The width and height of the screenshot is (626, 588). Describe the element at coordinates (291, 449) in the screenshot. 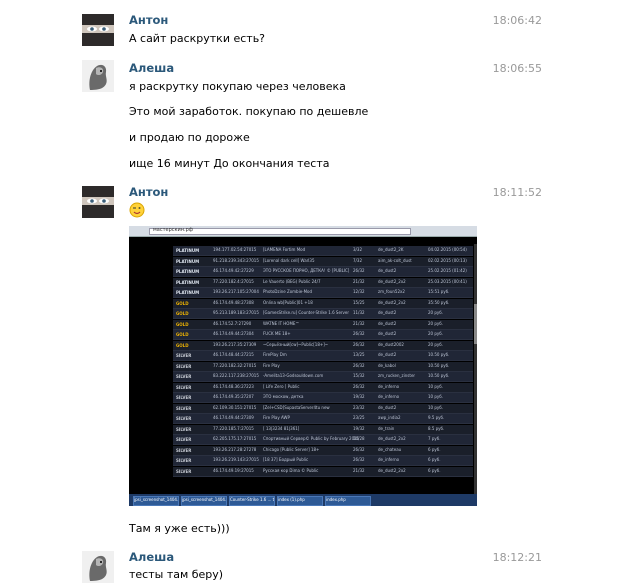

I see `server-name: Chicago [Public Server] 18+` at that location.